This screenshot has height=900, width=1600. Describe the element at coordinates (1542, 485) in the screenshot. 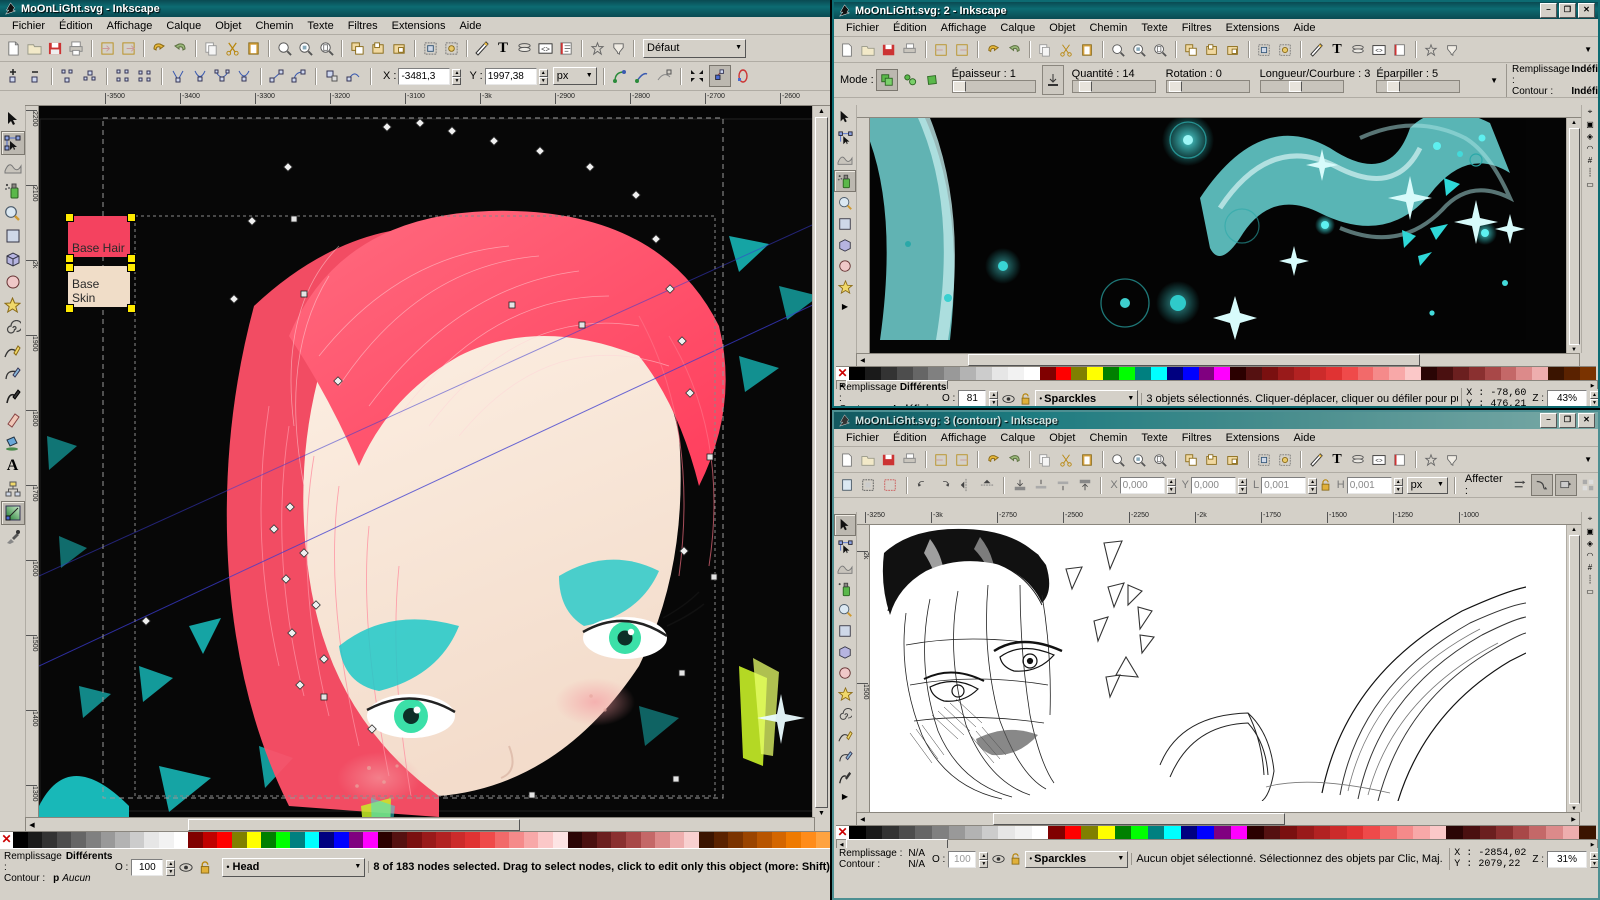

I see `affect-rounded-corners-icon` at that location.